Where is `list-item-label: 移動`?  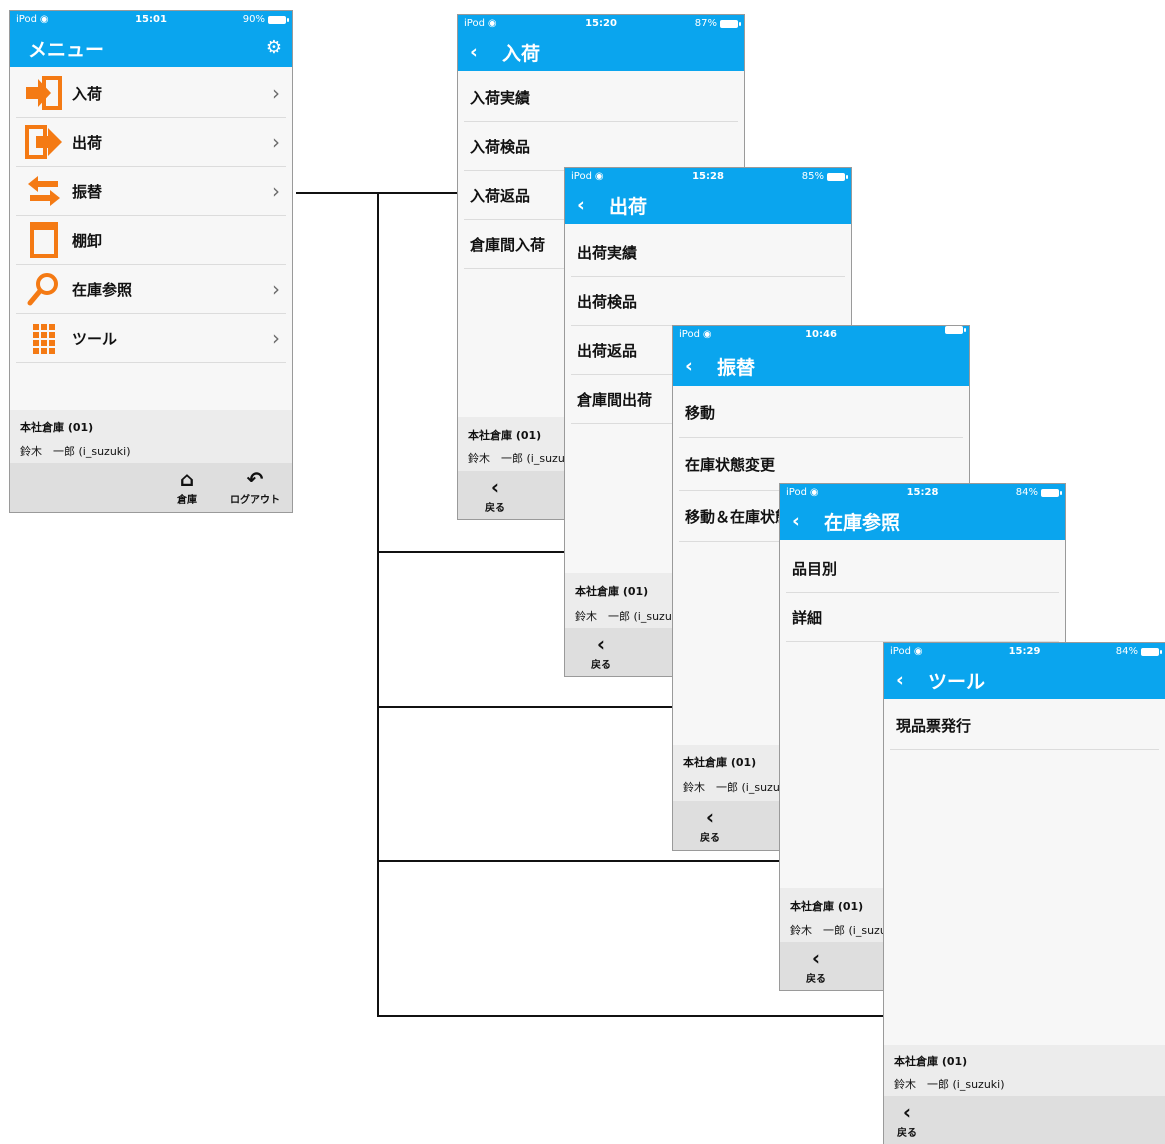
list-item-label: 移動 is located at coordinates (700, 413).